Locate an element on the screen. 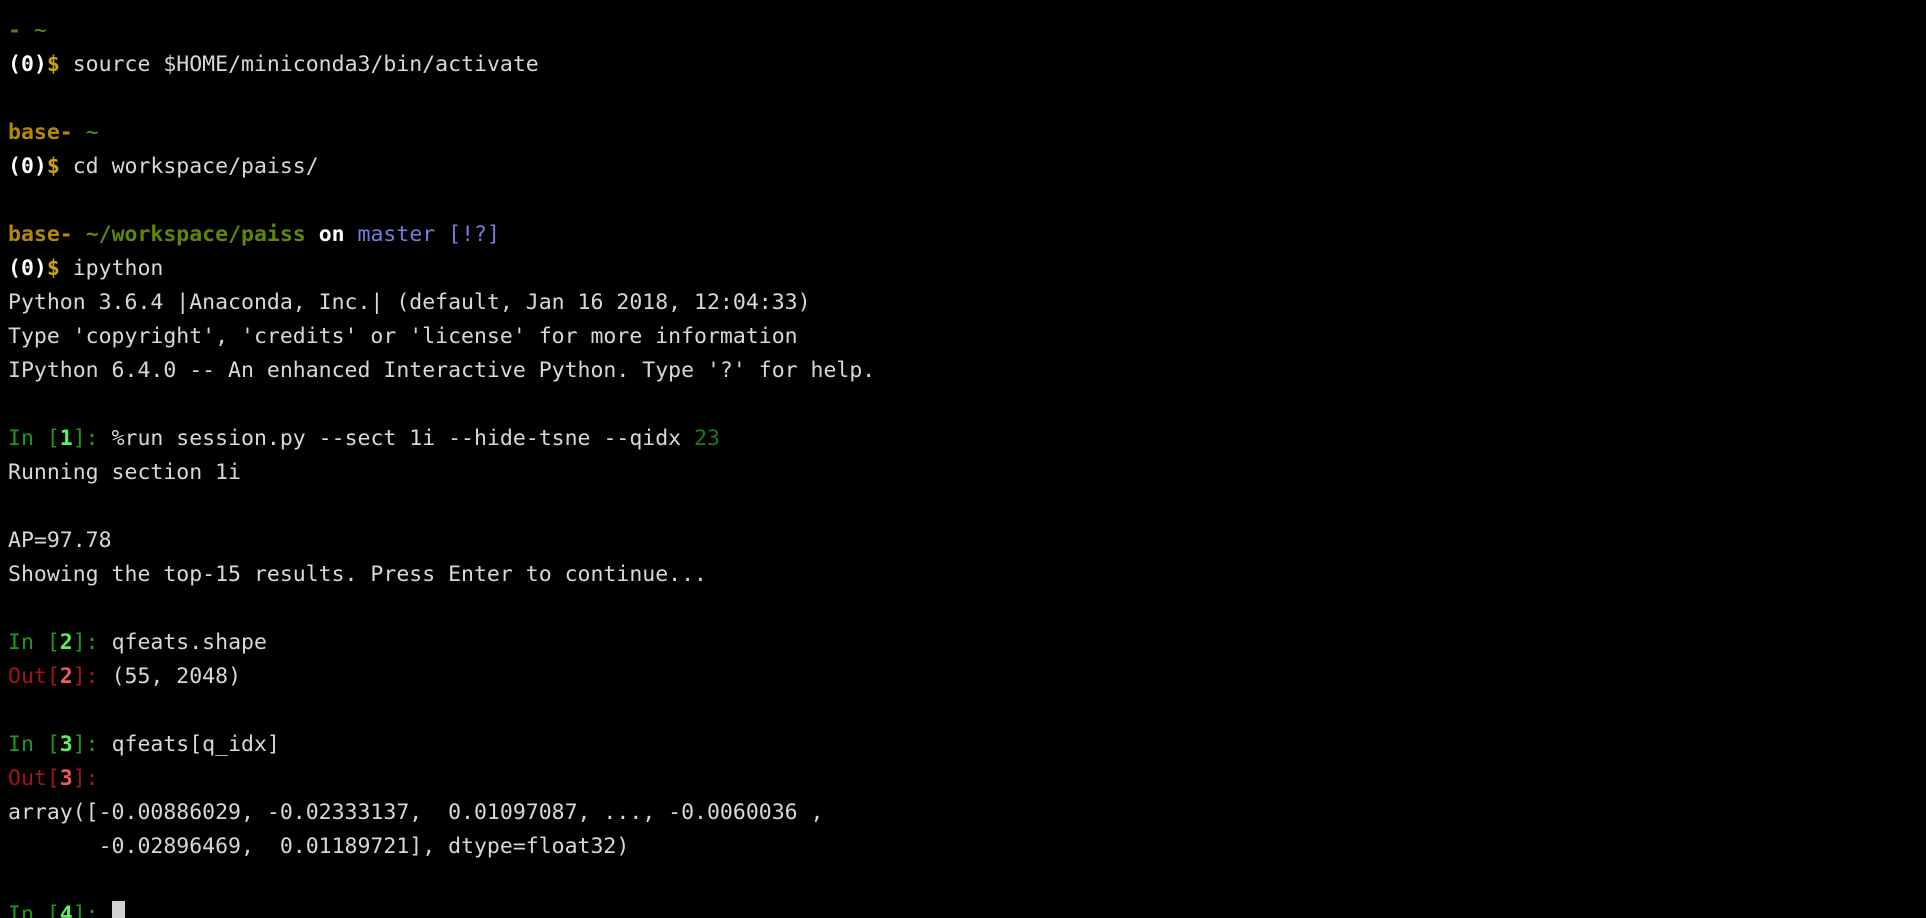  in-2-seg-3: qfeats.shape is located at coordinates (182, 642).